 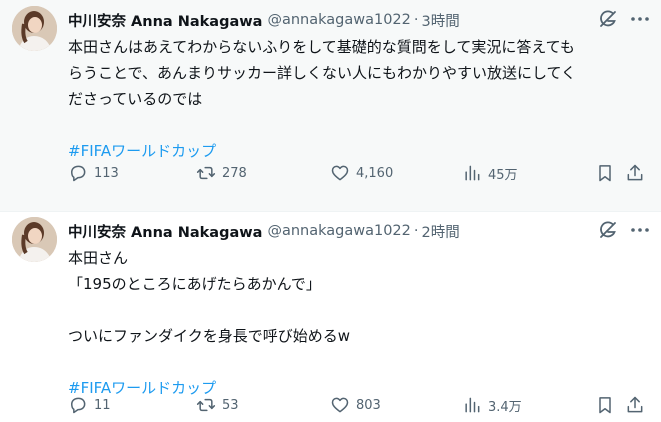 What do you see at coordinates (368, 405) in the screenshot?
I see `like-count: 803` at bounding box center [368, 405].